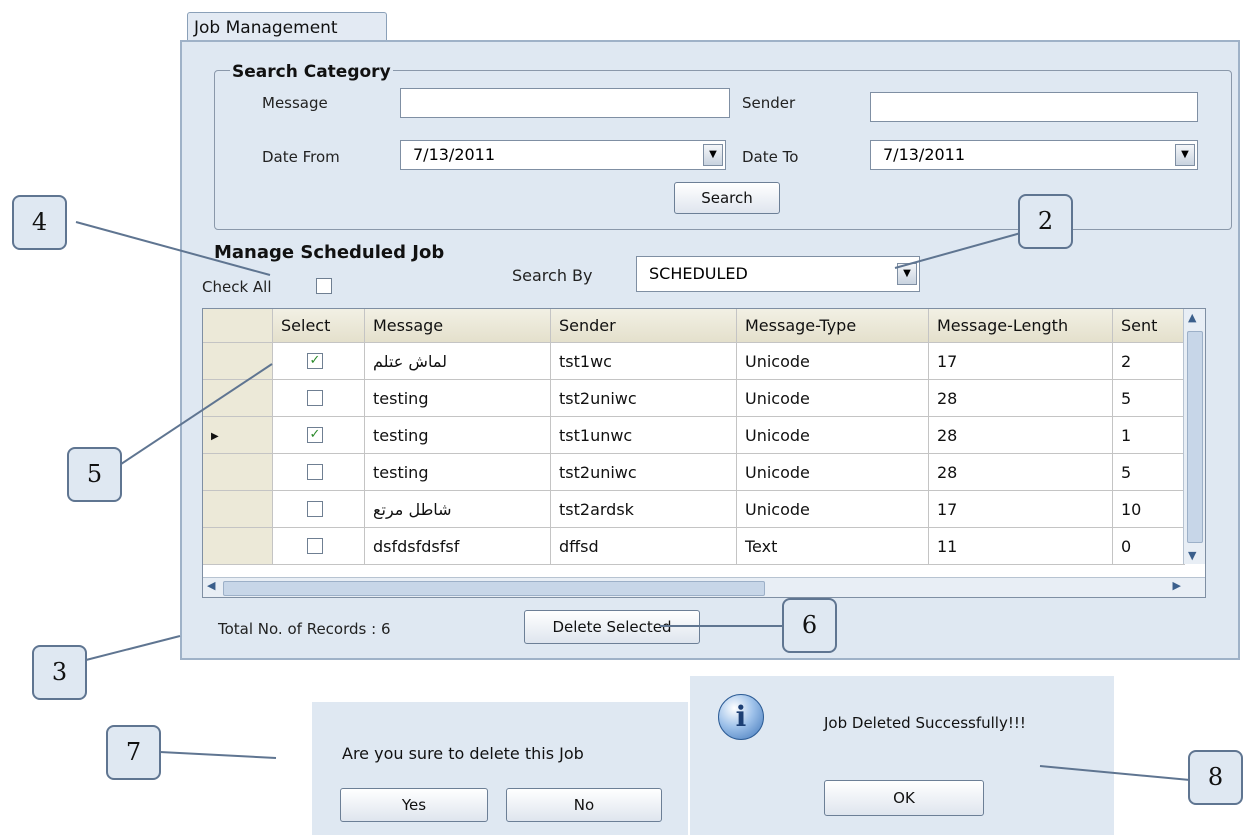  Describe the element at coordinates (741, 717) in the screenshot. I see `info-icon: i` at that location.